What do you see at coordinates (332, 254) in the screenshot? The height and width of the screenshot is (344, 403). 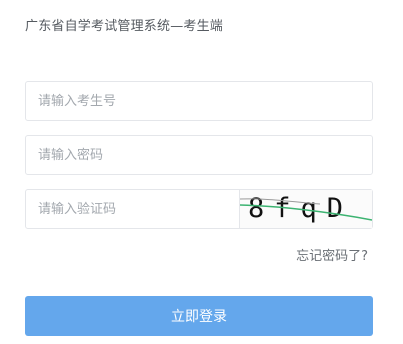 I see `forgot-password-link: 忘记密码了?` at bounding box center [332, 254].